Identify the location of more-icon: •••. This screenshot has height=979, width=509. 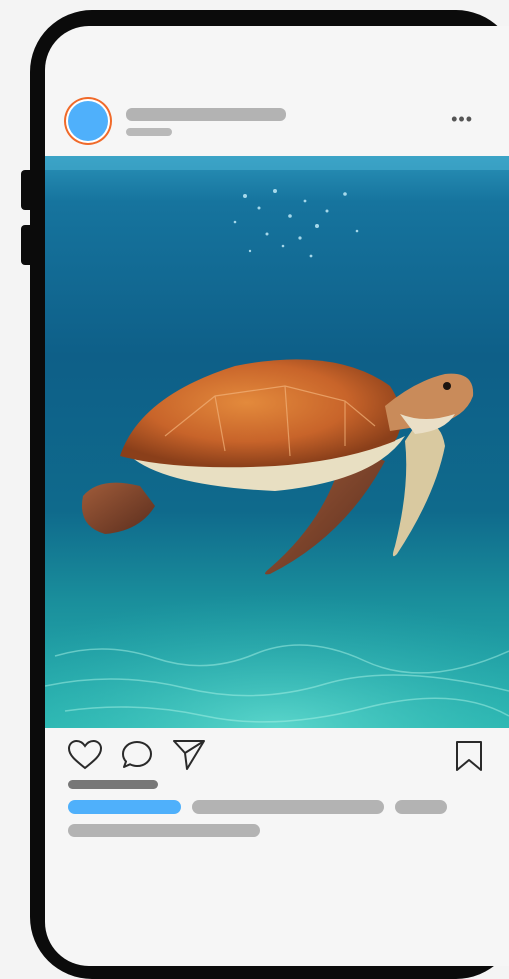
(462, 119).